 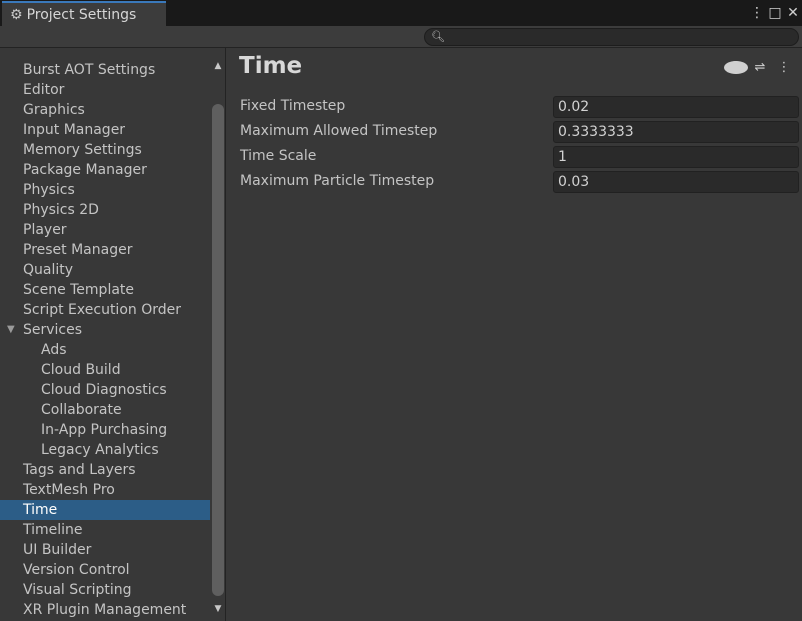 I want to click on sidebar-item-label: Cloud Diagnostics, so click(x=104, y=390).